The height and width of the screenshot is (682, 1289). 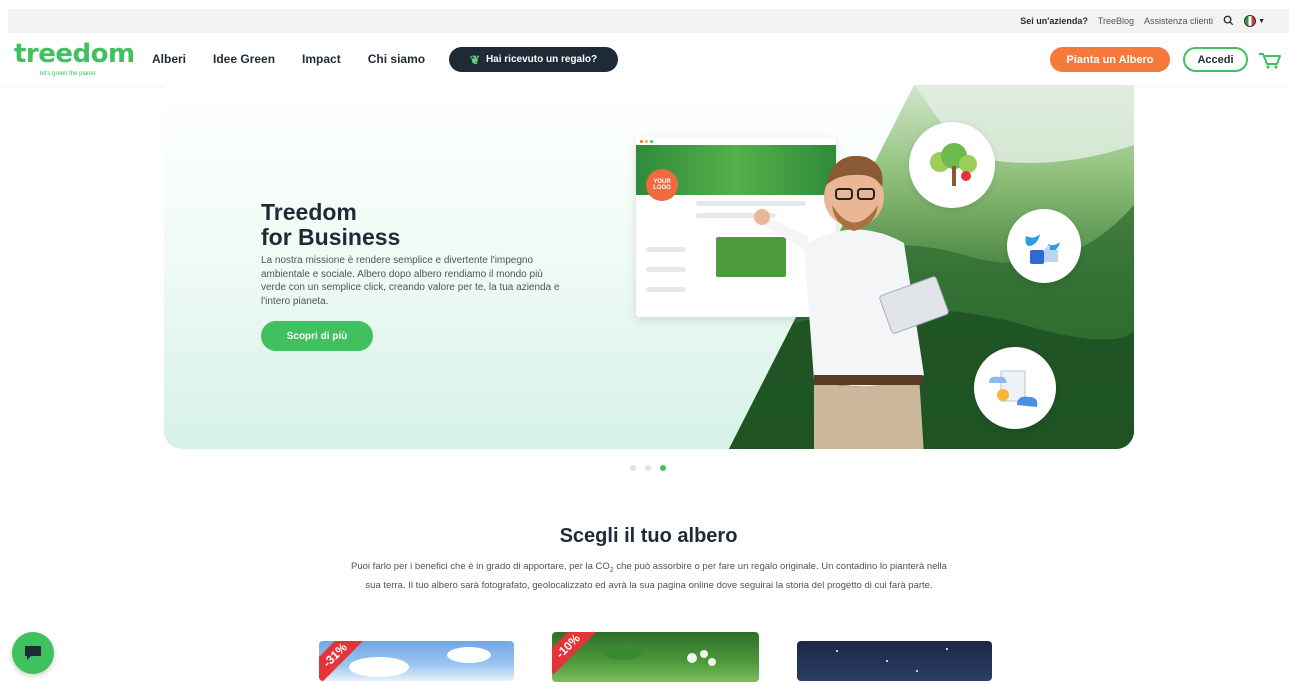 What do you see at coordinates (244, 59) in the screenshot?
I see `menu-item-idee-green: Idee Green` at bounding box center [244, 59].